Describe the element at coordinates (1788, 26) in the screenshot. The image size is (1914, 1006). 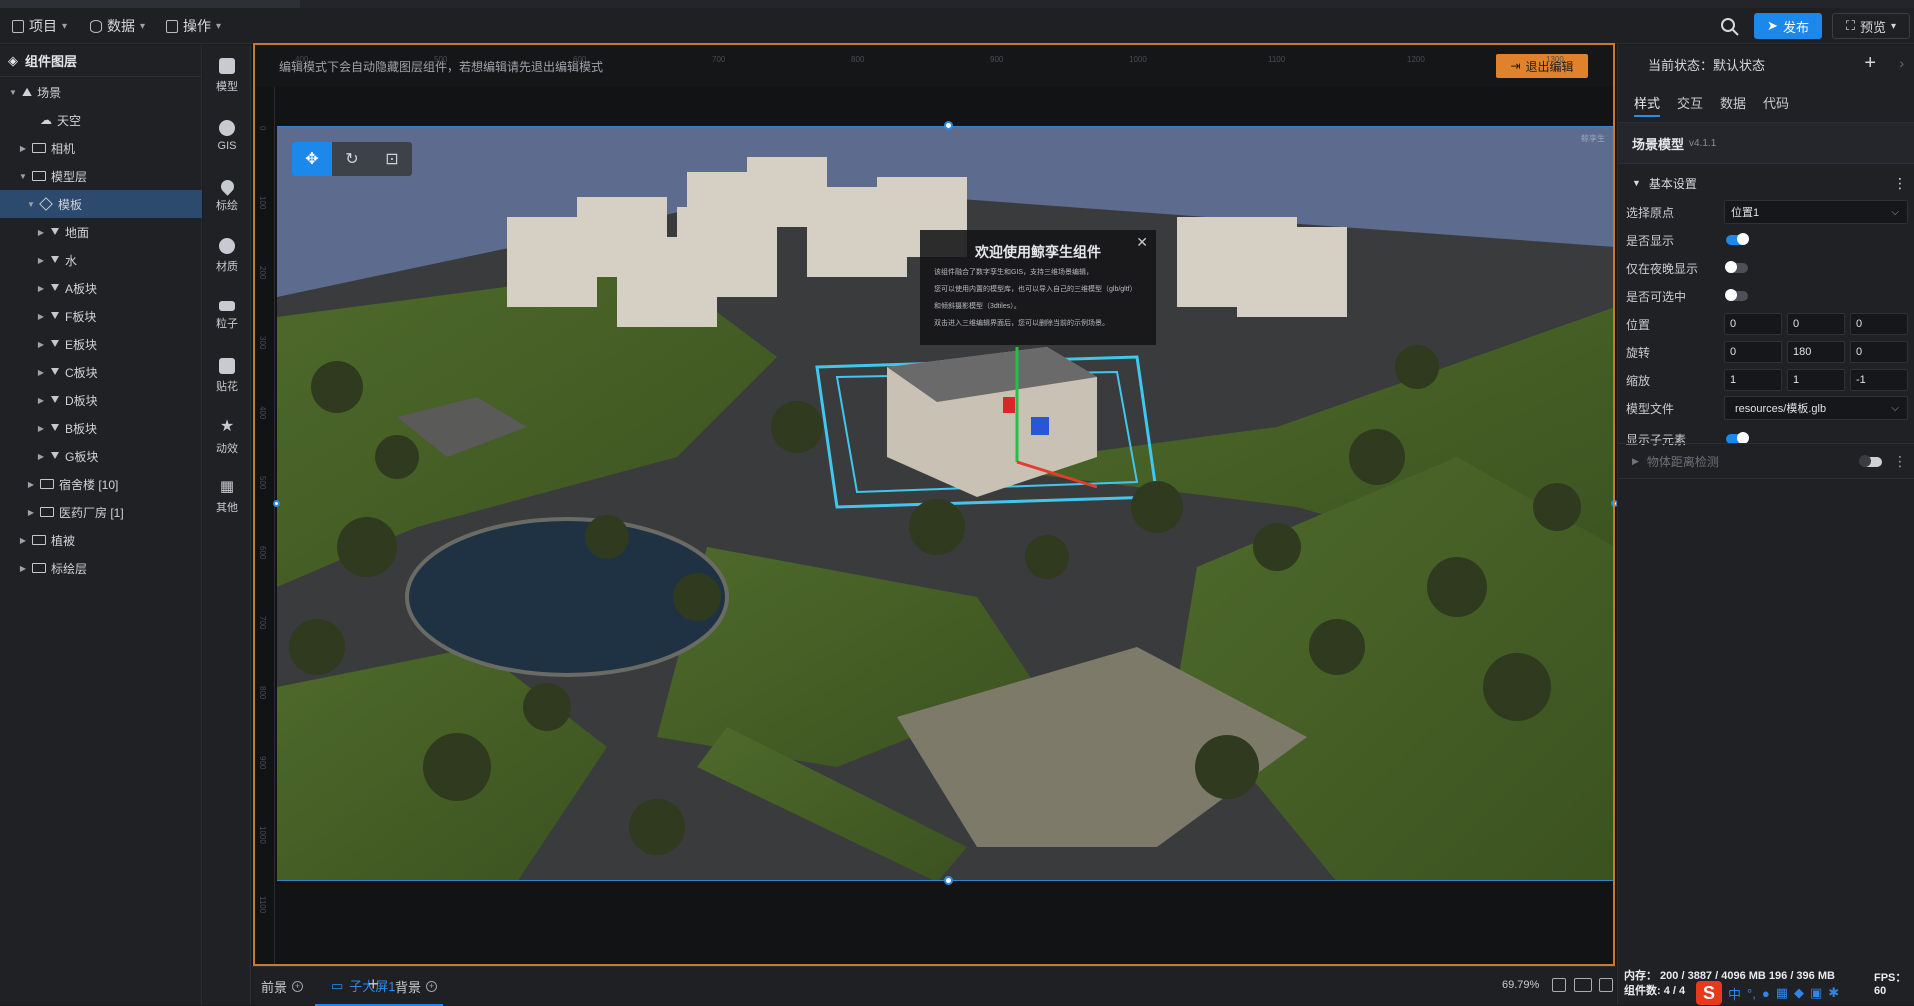
I see `publish-button: ➤ 发布` at that location.